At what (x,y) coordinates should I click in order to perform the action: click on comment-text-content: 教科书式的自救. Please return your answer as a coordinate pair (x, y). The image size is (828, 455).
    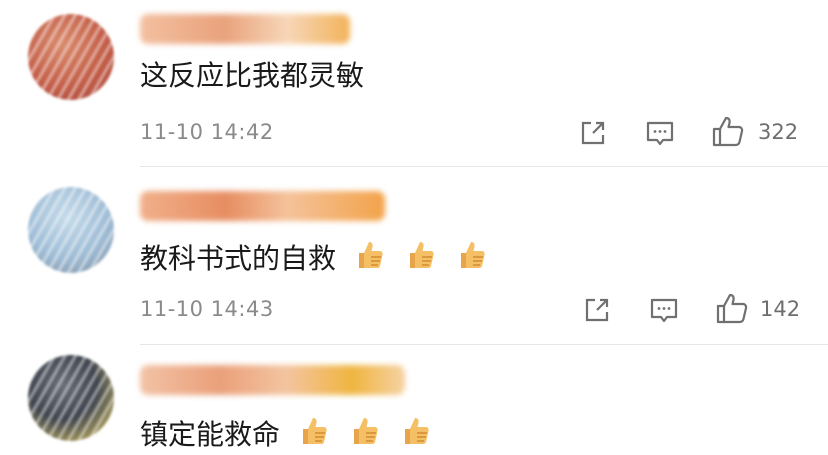
    Looking at the image, I should click on (238, 258).